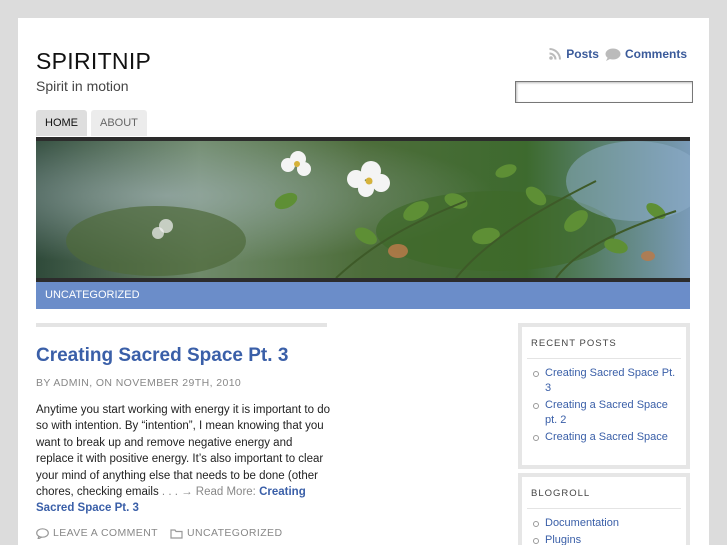 The height and width of the screenshot is (545, 727). What do you see at coordinates (604, 493) in the screenshot?
I see `blogroll-heading: BLOGROLL` at bounding box center [604, 493].